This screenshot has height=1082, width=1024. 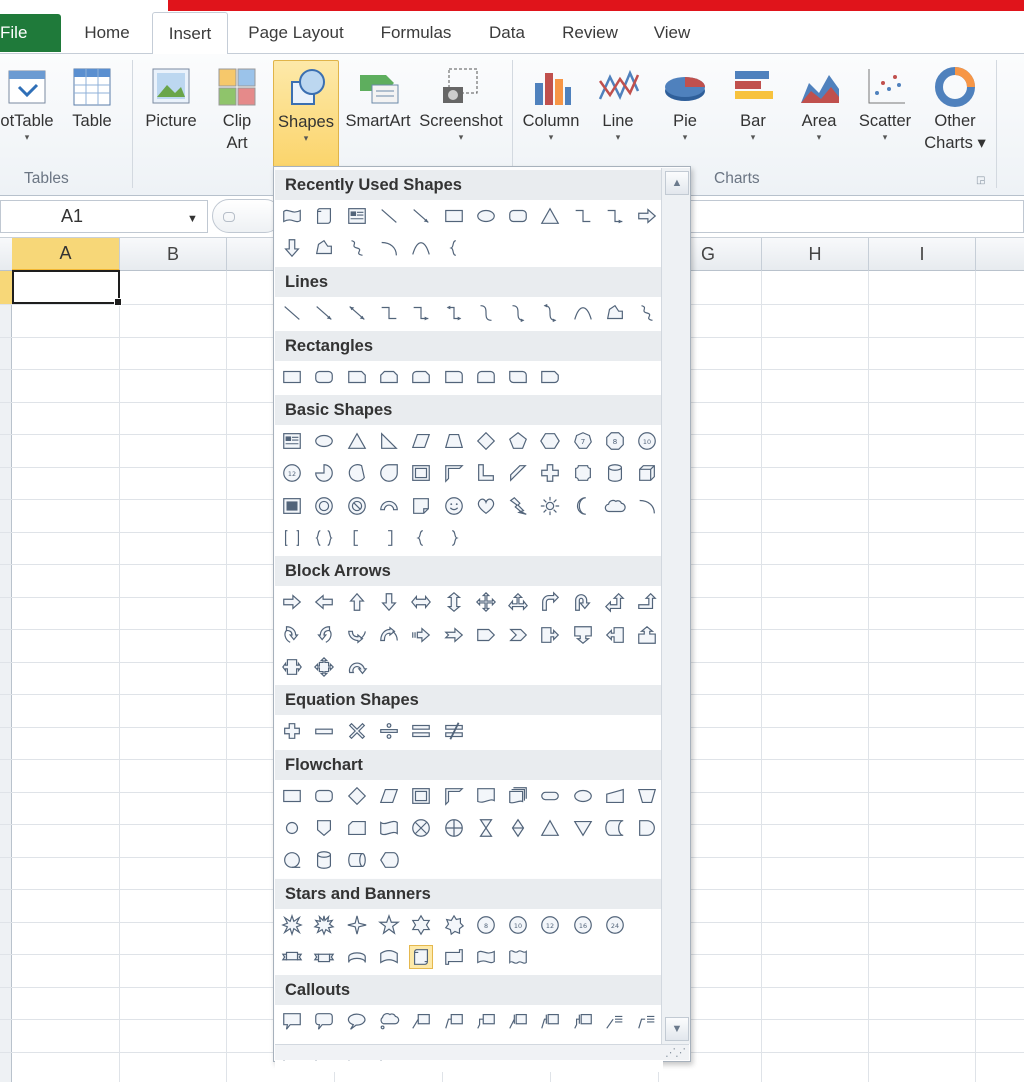 I want to click on explosion1-icon, so click(x=292, y=925).